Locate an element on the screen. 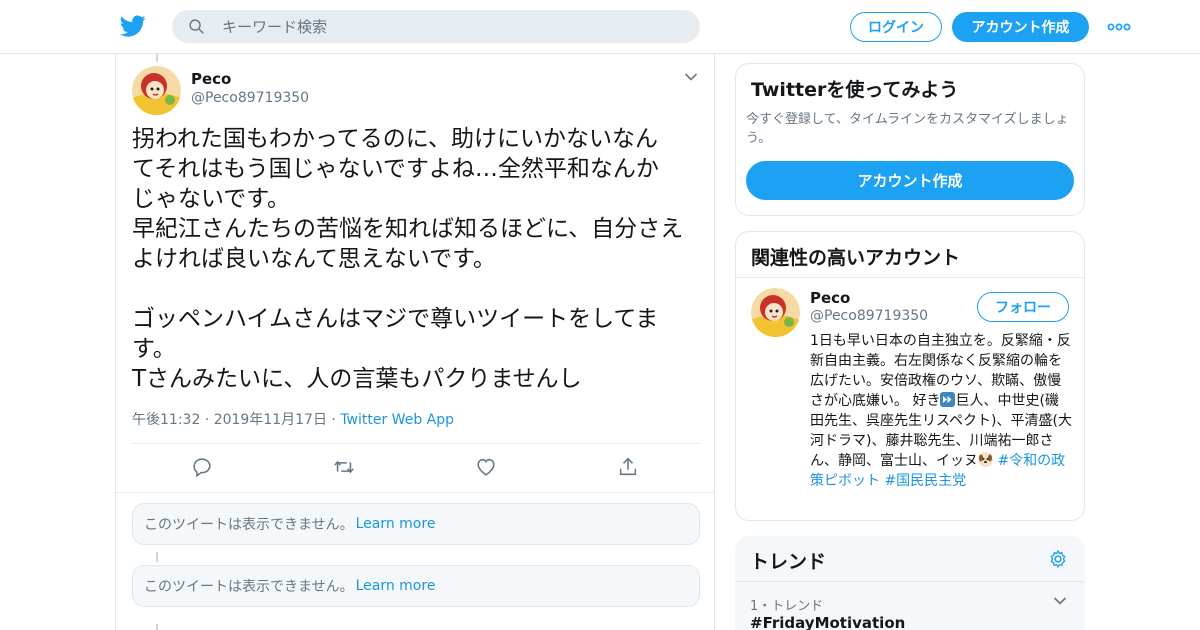 This screenshot has width=1200, height=630. login-button: ログイン is located at coordinates (896, 27).